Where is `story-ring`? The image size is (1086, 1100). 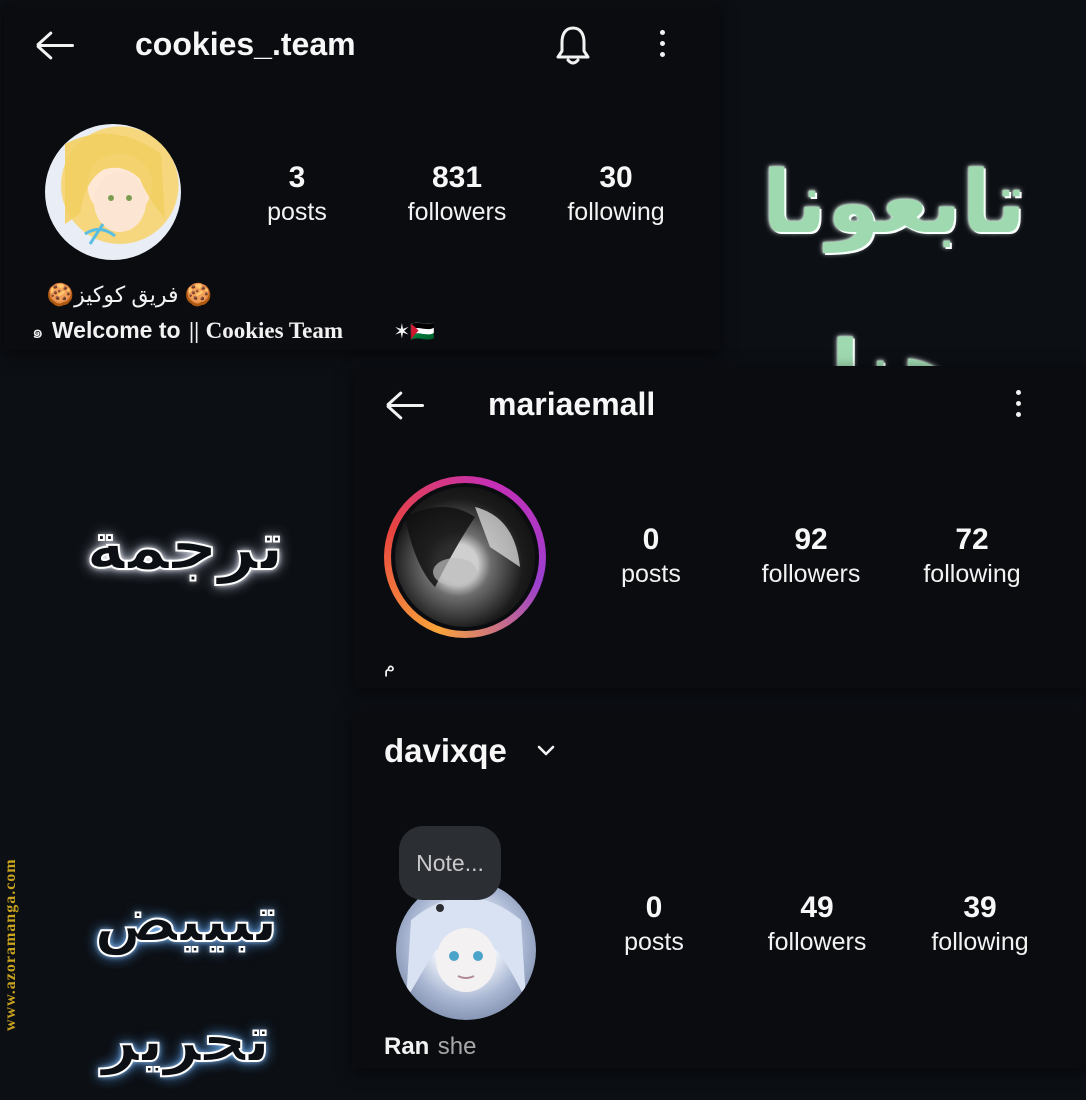 story-ring is located at coordinates (465, 557).